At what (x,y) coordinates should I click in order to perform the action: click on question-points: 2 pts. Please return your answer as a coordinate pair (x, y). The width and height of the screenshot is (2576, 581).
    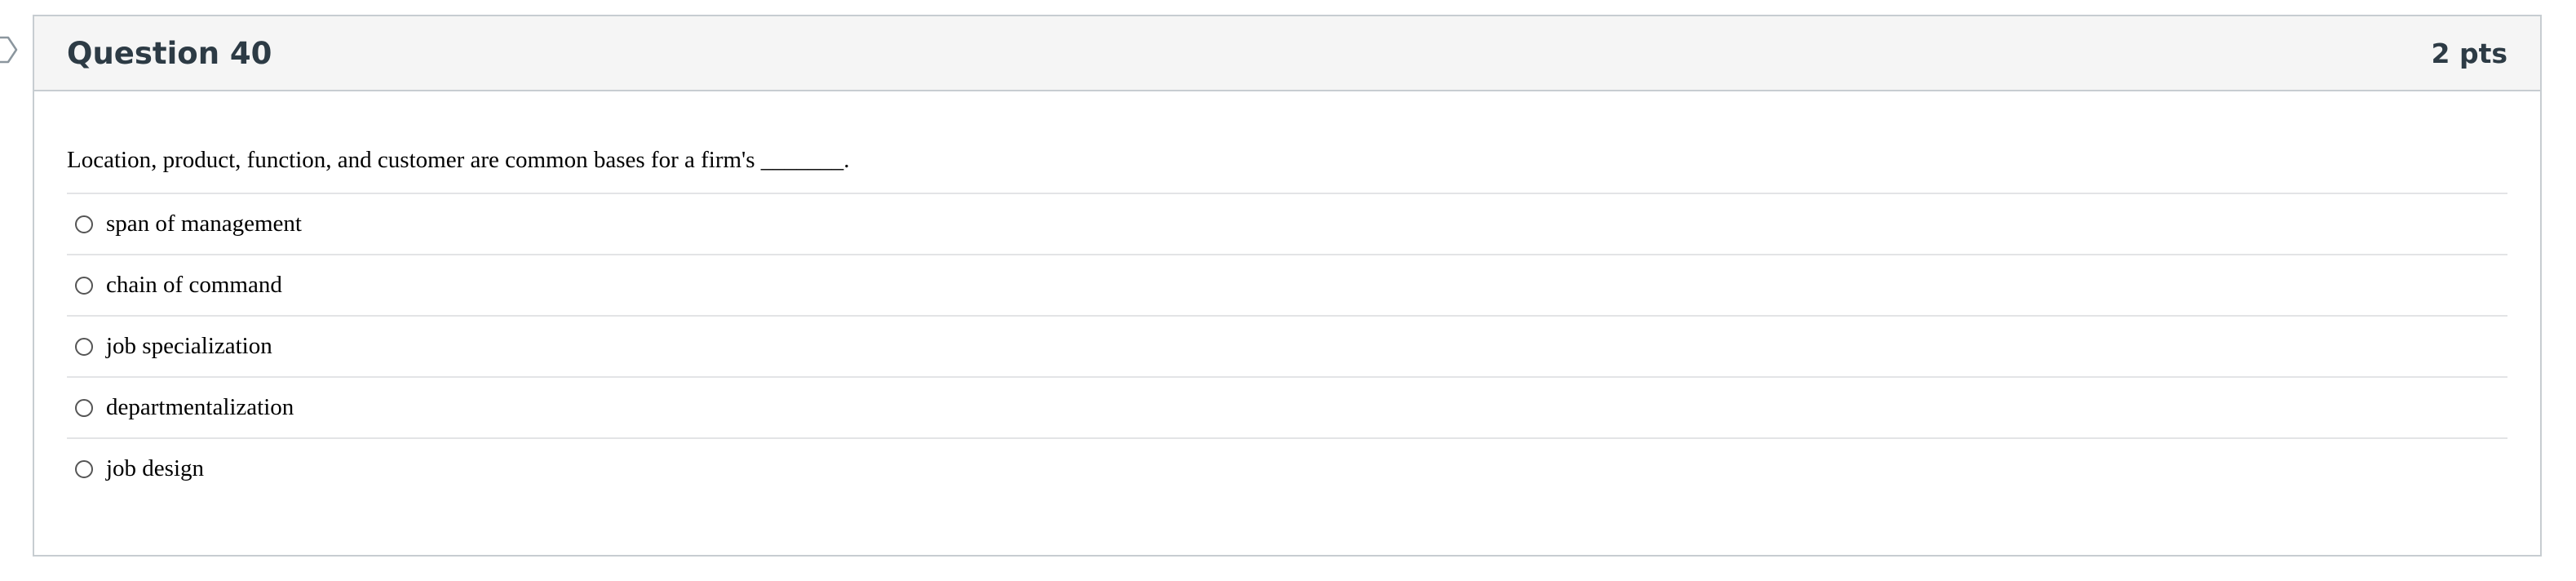
    Looking at the image, I should click on (2469, 53).